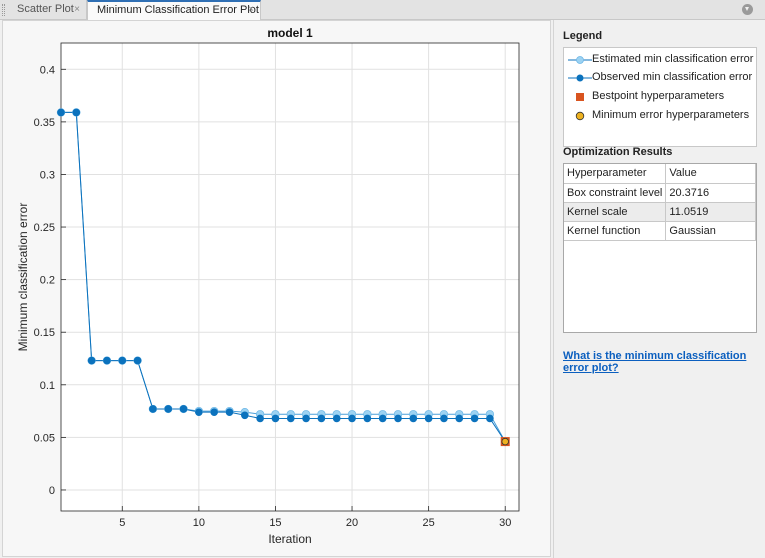  I want to click on table-row: Kernel function Gaussian, so click(660, 231).